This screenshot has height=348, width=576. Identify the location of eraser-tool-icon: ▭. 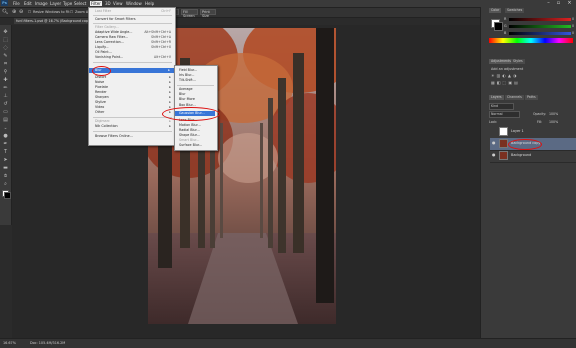
(5, 112).